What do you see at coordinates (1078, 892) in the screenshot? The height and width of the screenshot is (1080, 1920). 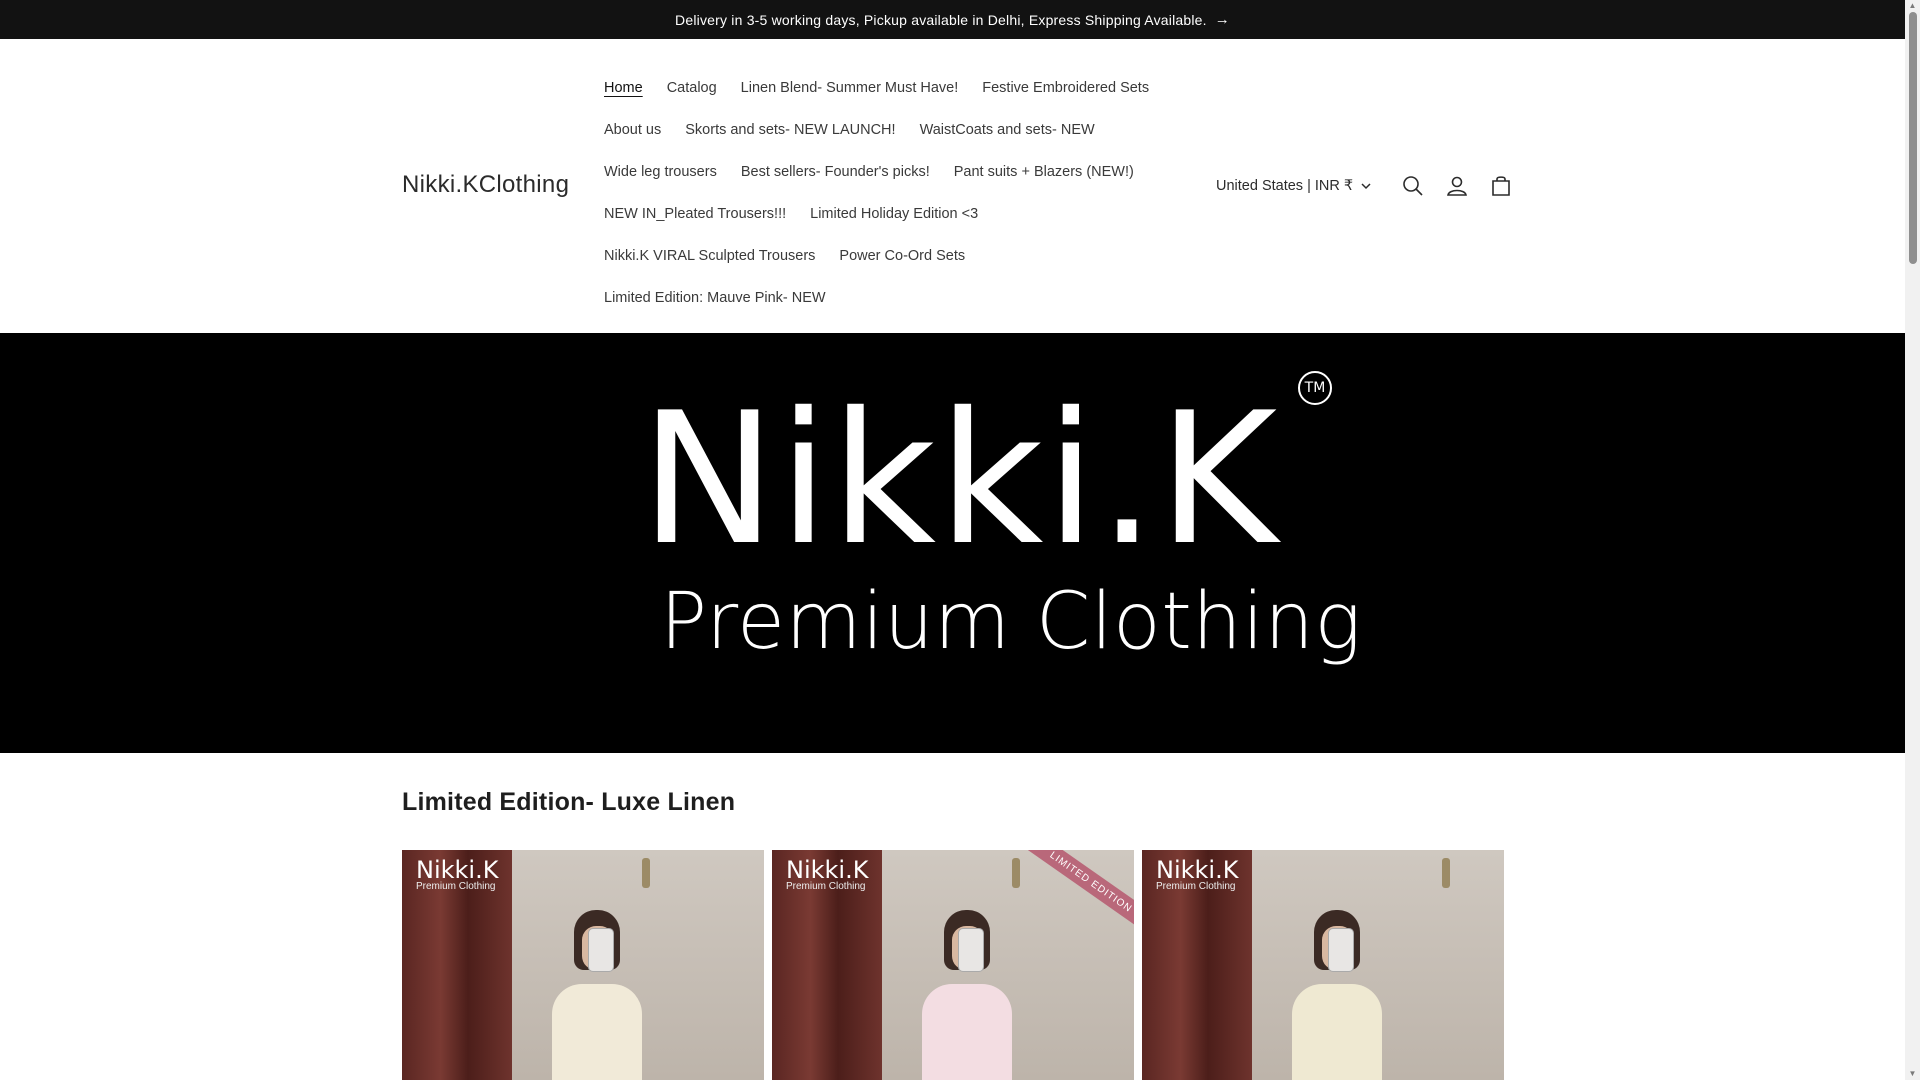 I see `limited-edition-ribbon: LIMITED EDITION` at bounding box center [1078, 892].